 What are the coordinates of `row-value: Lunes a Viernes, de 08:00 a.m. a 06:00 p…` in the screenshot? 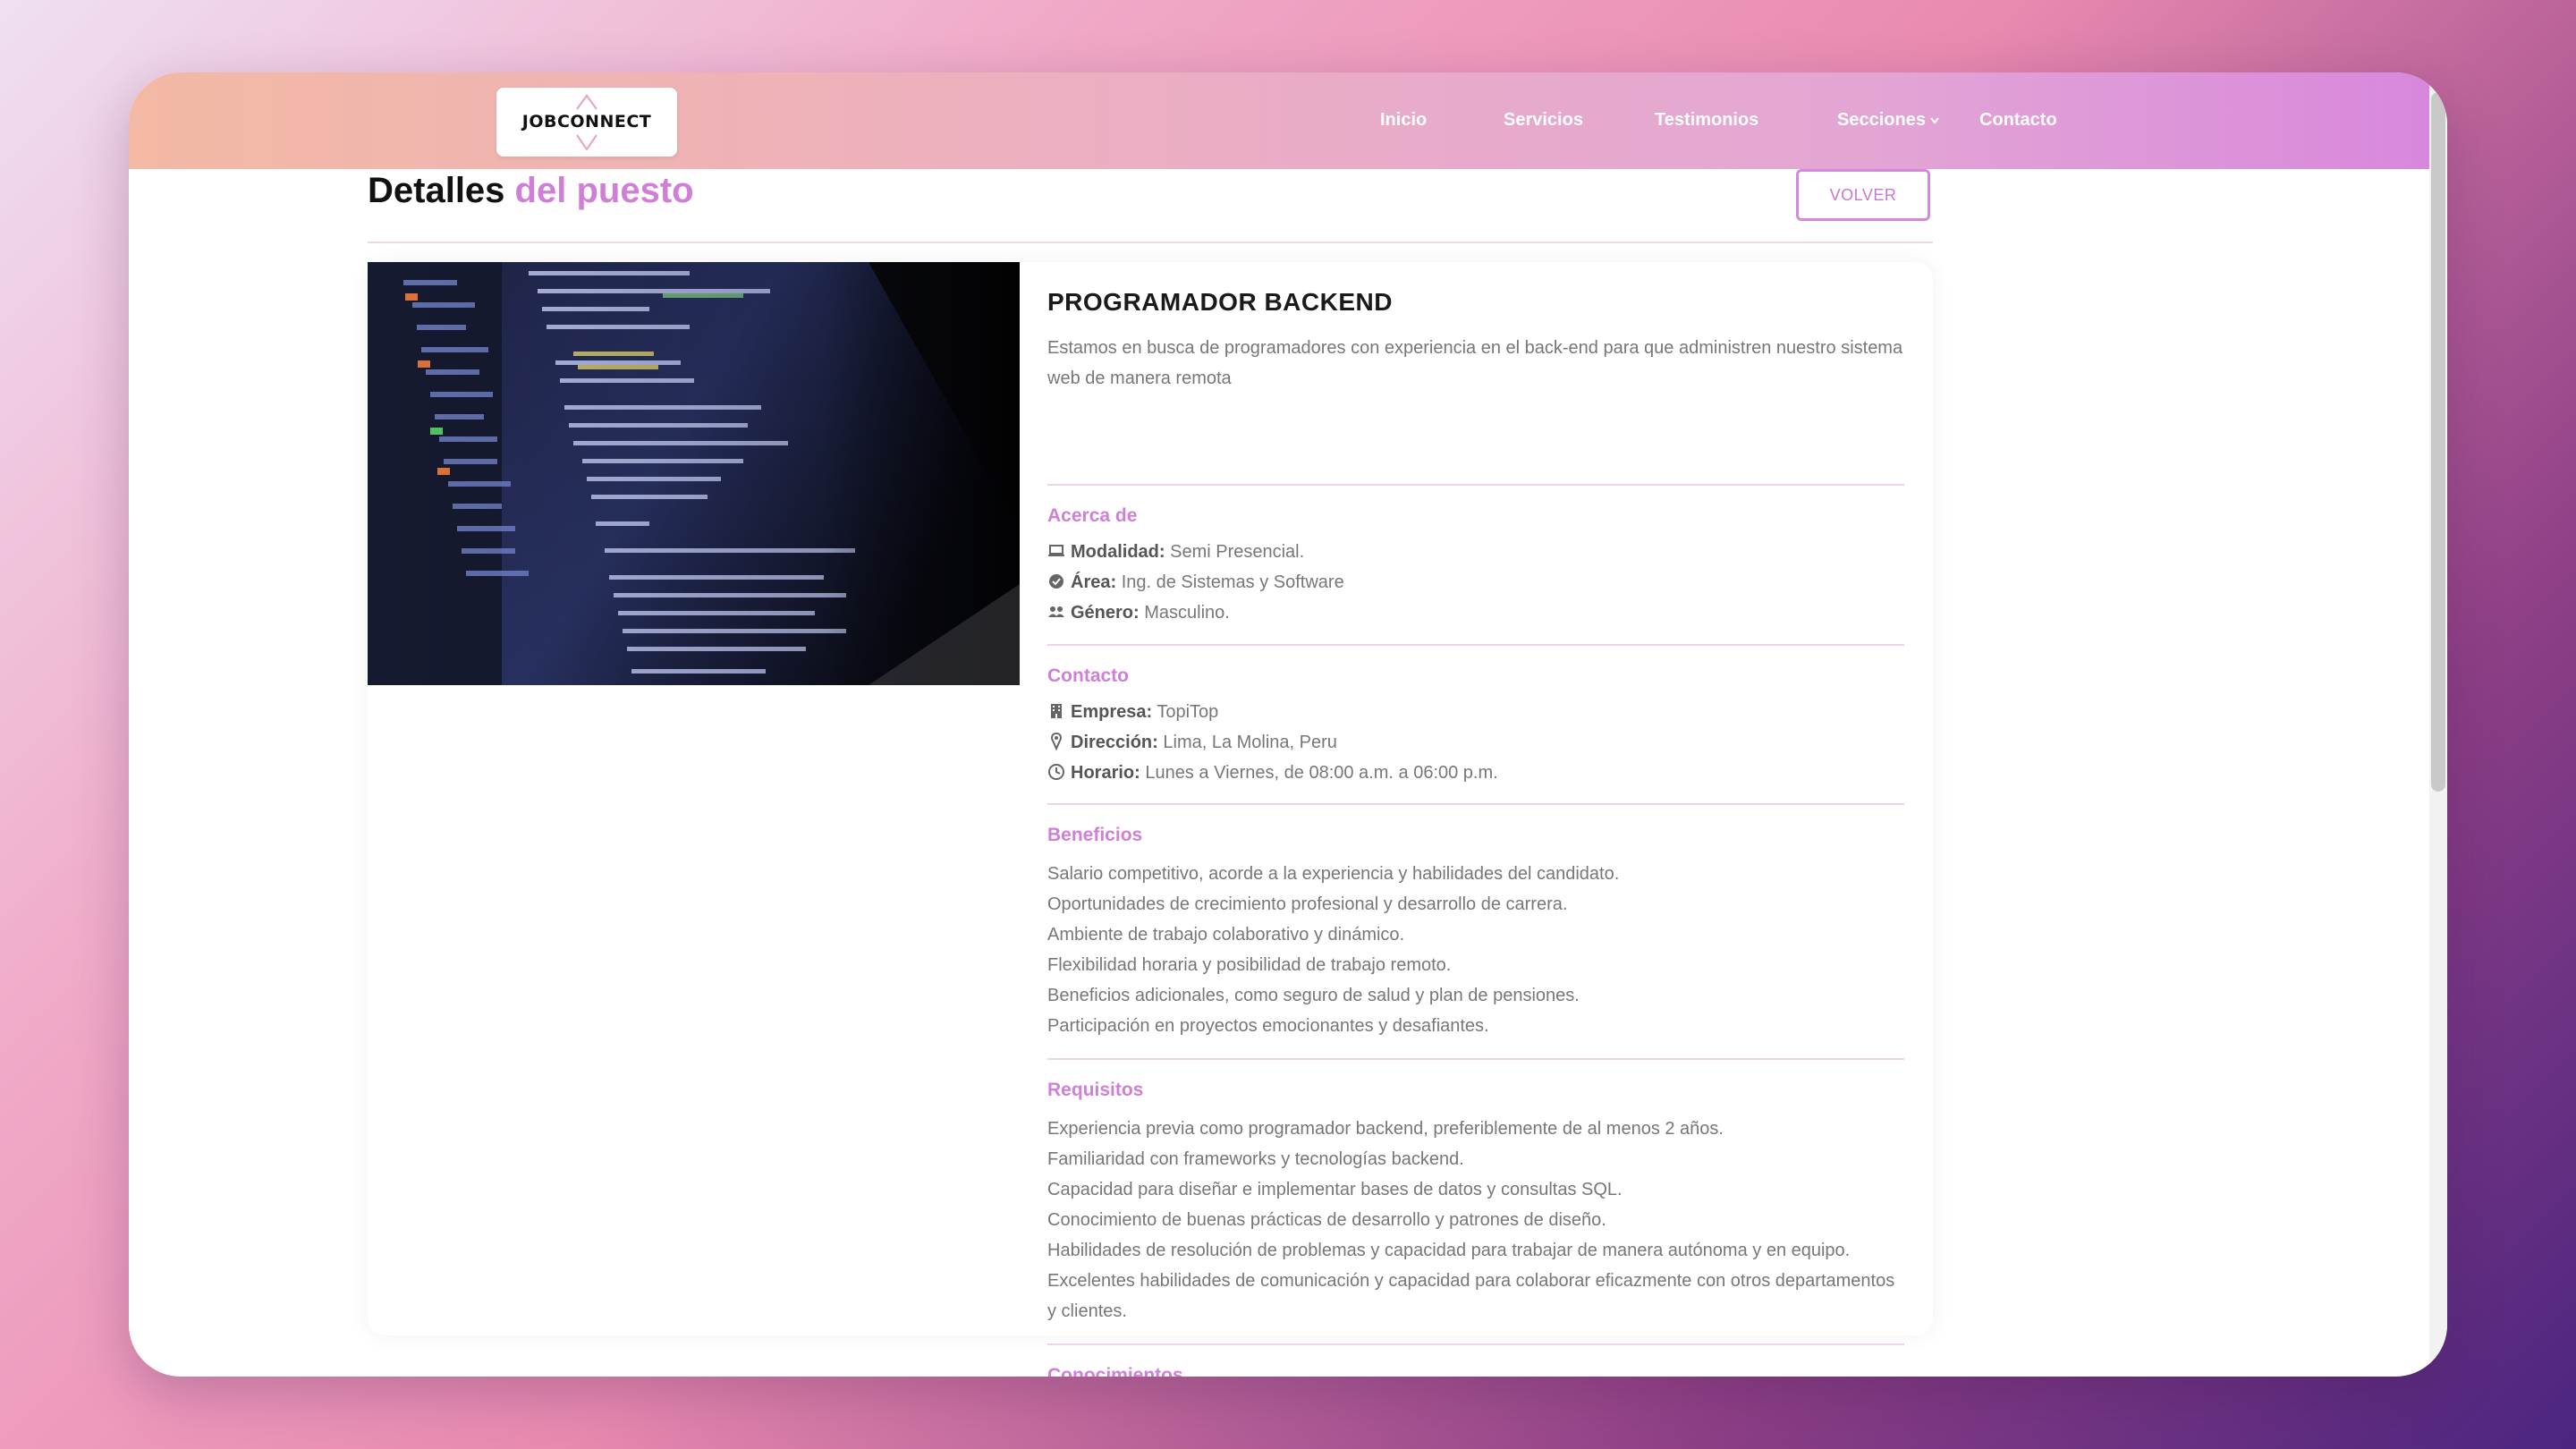 It's located at (1321, 773).